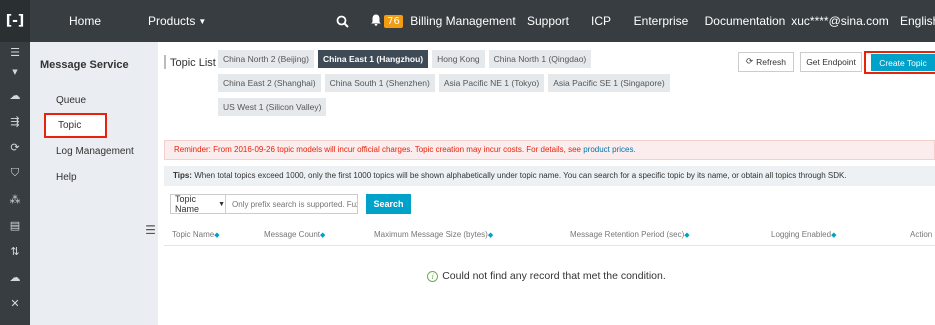 The width and height of the screenshot is (935, 325). Describe the element at coordinates (379, 83) in the screenshot. I see `region-tab: China South 1 (Shenzhen)` at that location.